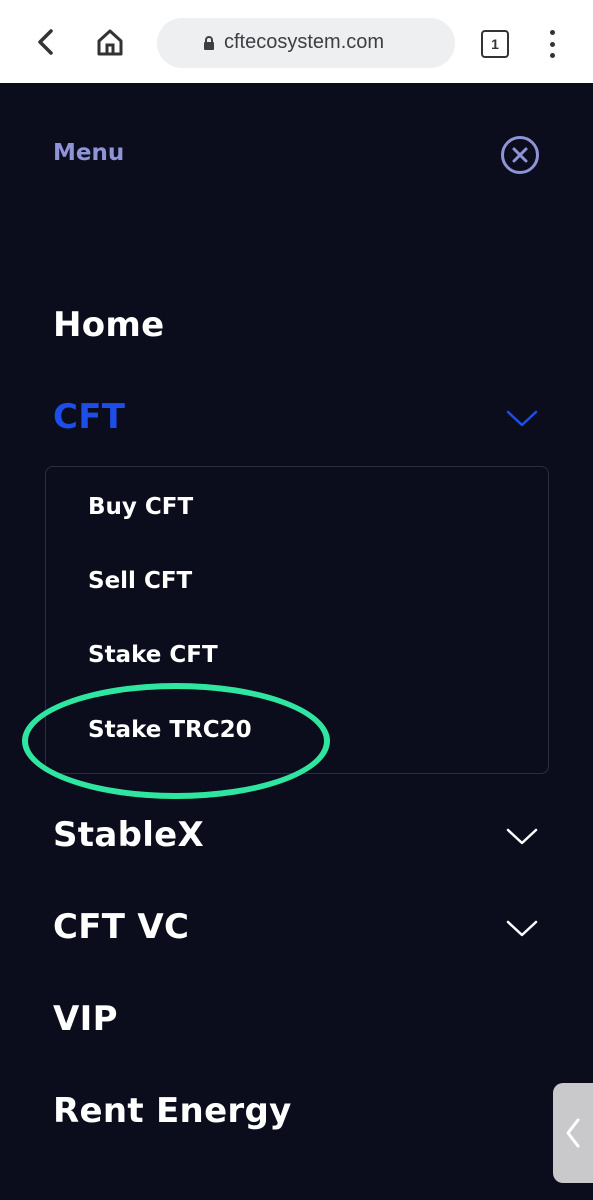 This screenshot has width=593, height=1200. I want to click on submenu-item-stake-cft: Stake CFT, so click(153, 655).